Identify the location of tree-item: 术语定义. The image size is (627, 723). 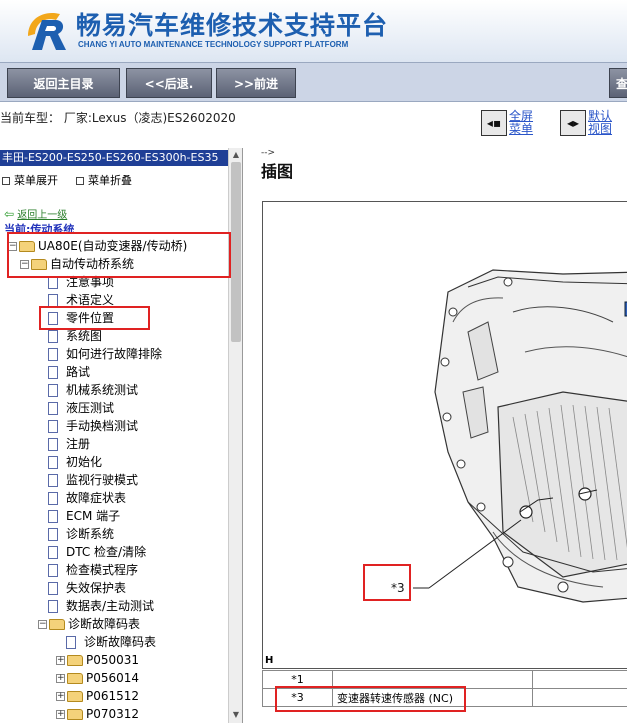
(76, 300).